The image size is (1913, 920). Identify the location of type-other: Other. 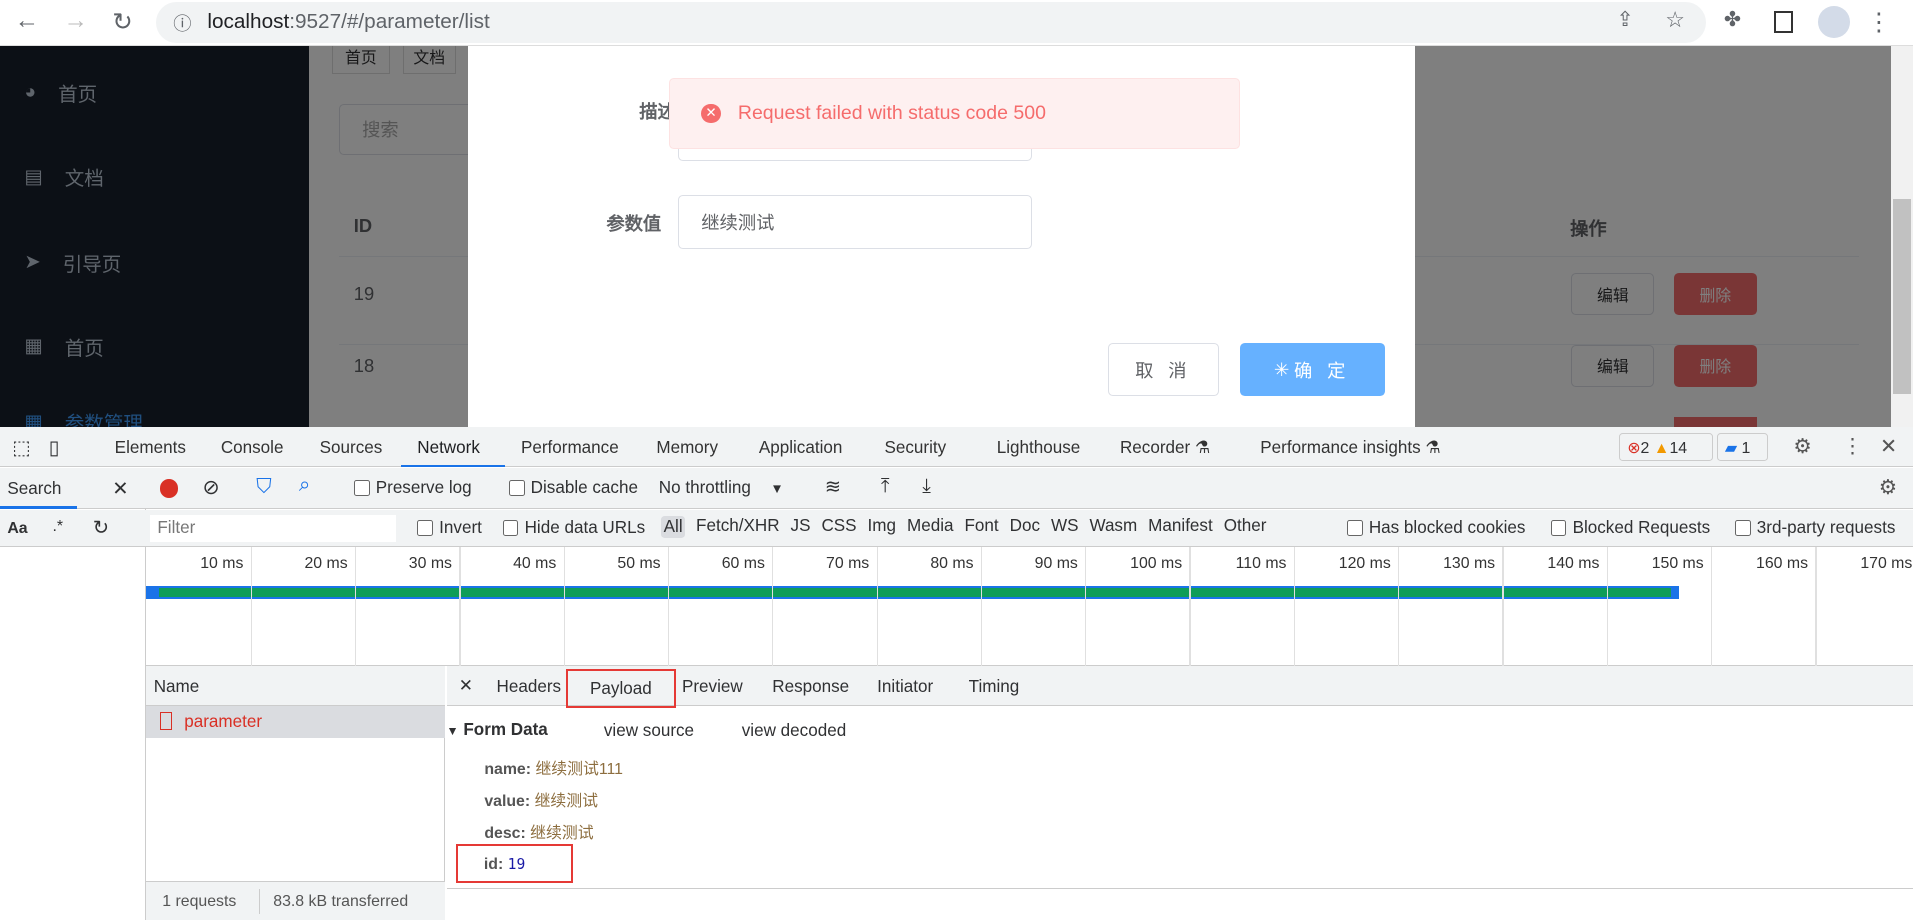
(1245, 527).